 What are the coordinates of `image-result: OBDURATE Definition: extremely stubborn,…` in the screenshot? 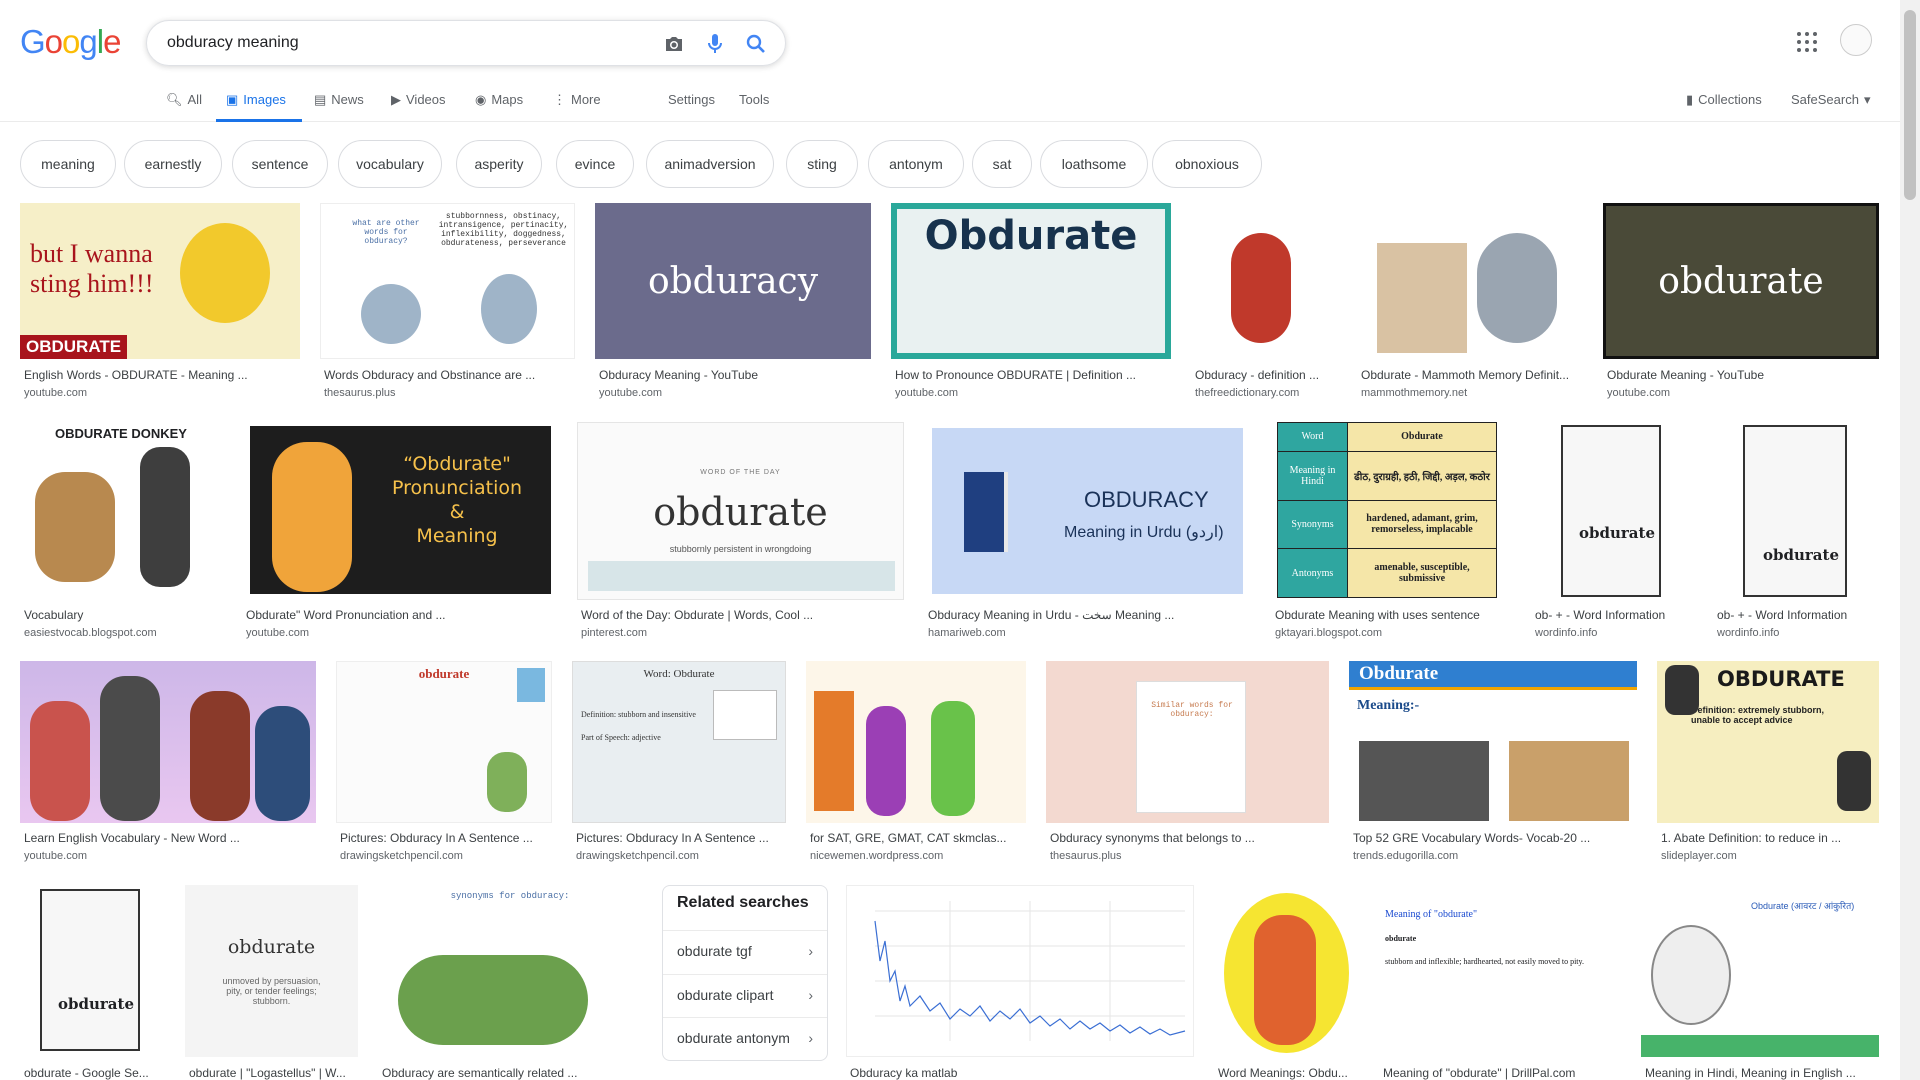 It's located at (1768, 764).